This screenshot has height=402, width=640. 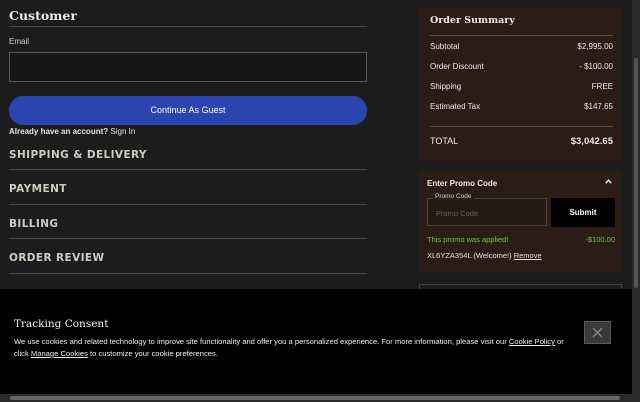 I want to click on section-shipping: SHIPPING & DELIVERY, so click(x=78, y=155).